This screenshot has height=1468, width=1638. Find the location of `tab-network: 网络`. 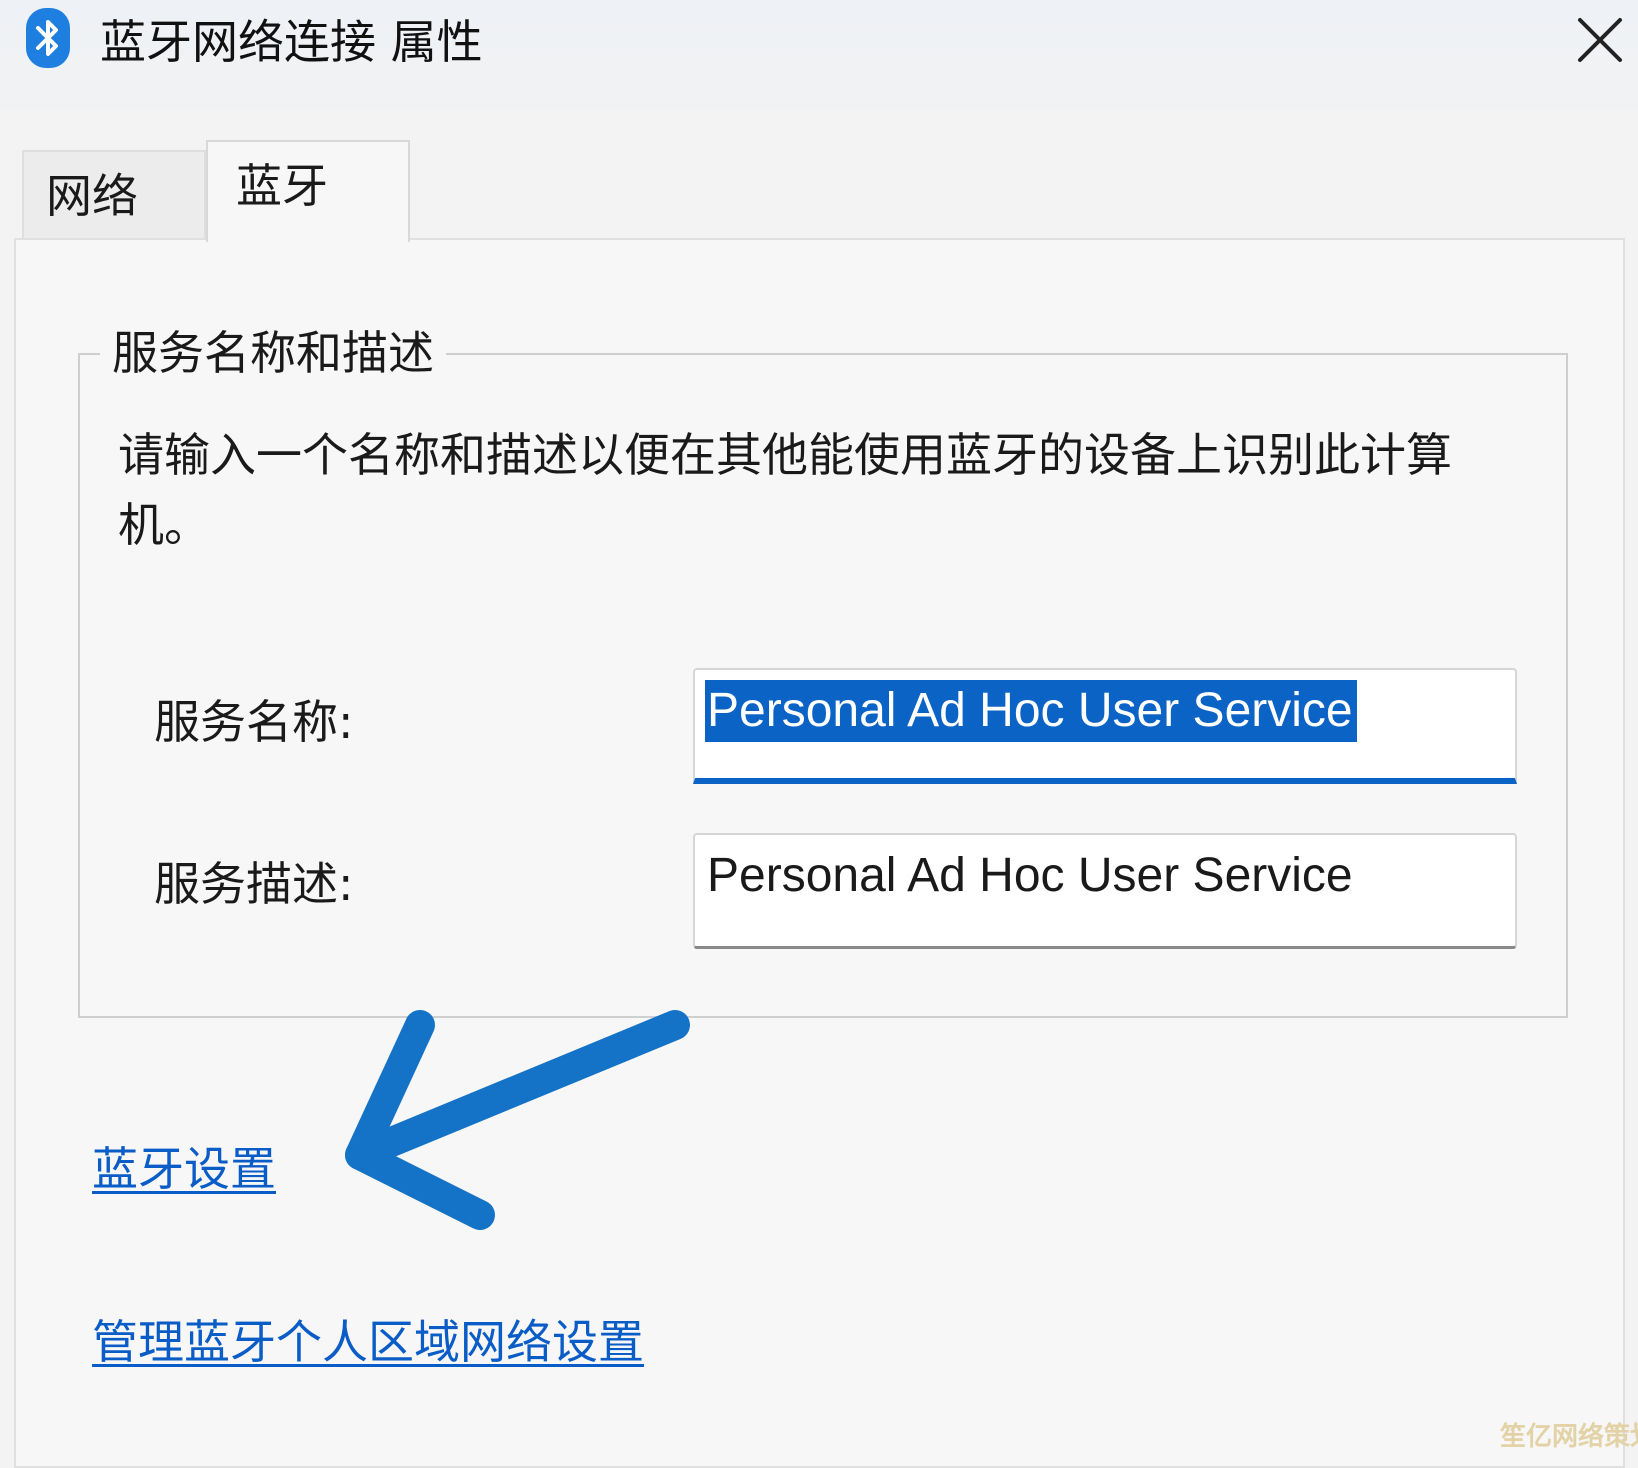

tab-network: 网络 is located at coordinates (114, 194).